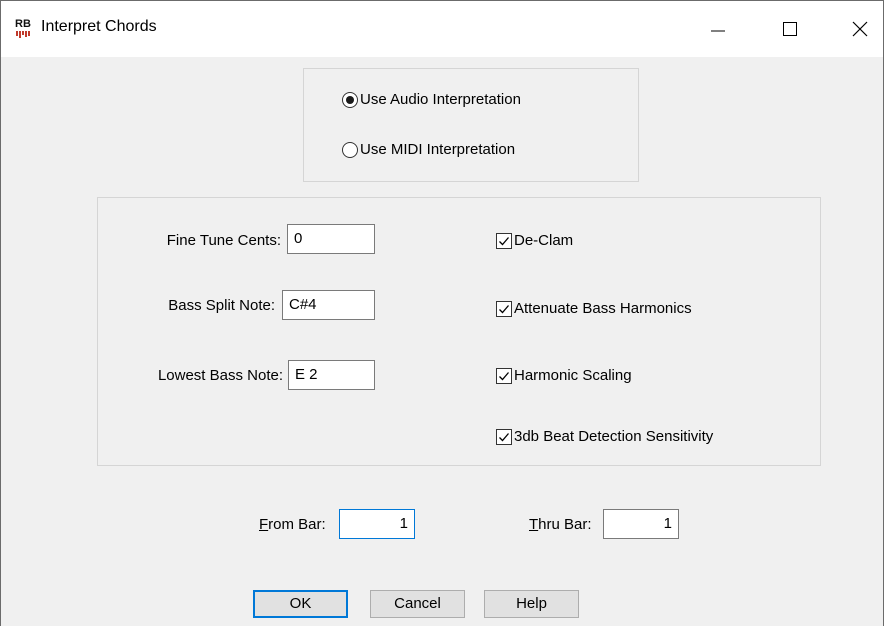 This screenshot has height=626, width=886. What do you see at coordinates (534, 524) in the screenshot?
I see `thru-bar-mnemonic: T` at bounding box center [534, 524].